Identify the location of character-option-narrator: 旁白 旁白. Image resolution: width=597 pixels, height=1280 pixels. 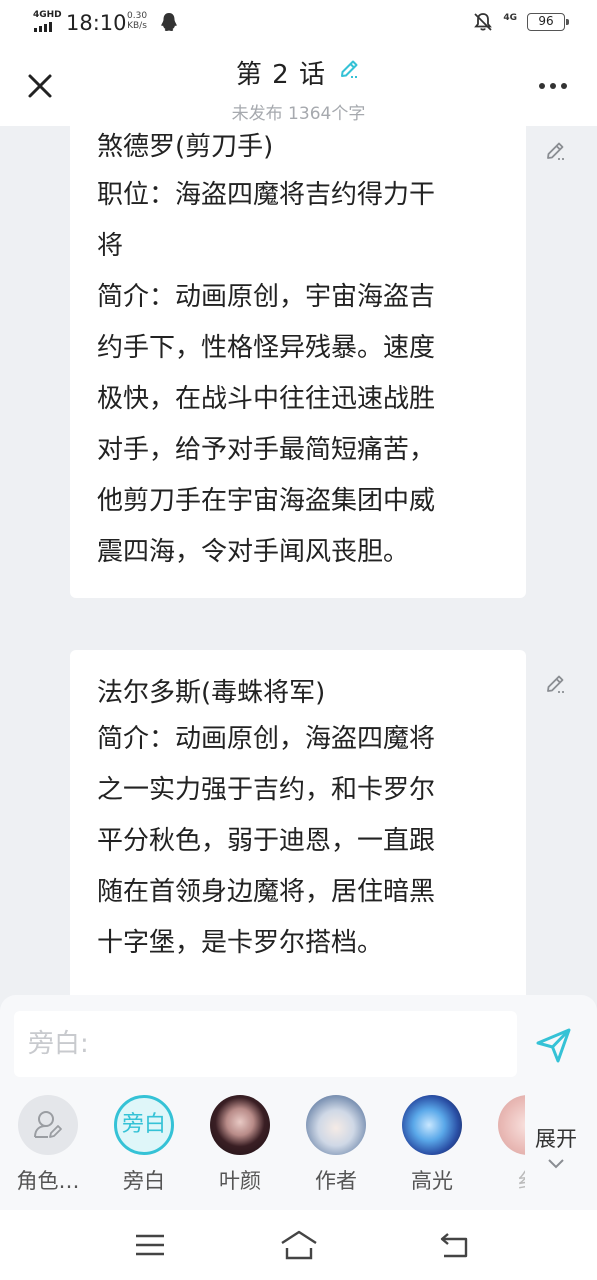
(144, 1145).